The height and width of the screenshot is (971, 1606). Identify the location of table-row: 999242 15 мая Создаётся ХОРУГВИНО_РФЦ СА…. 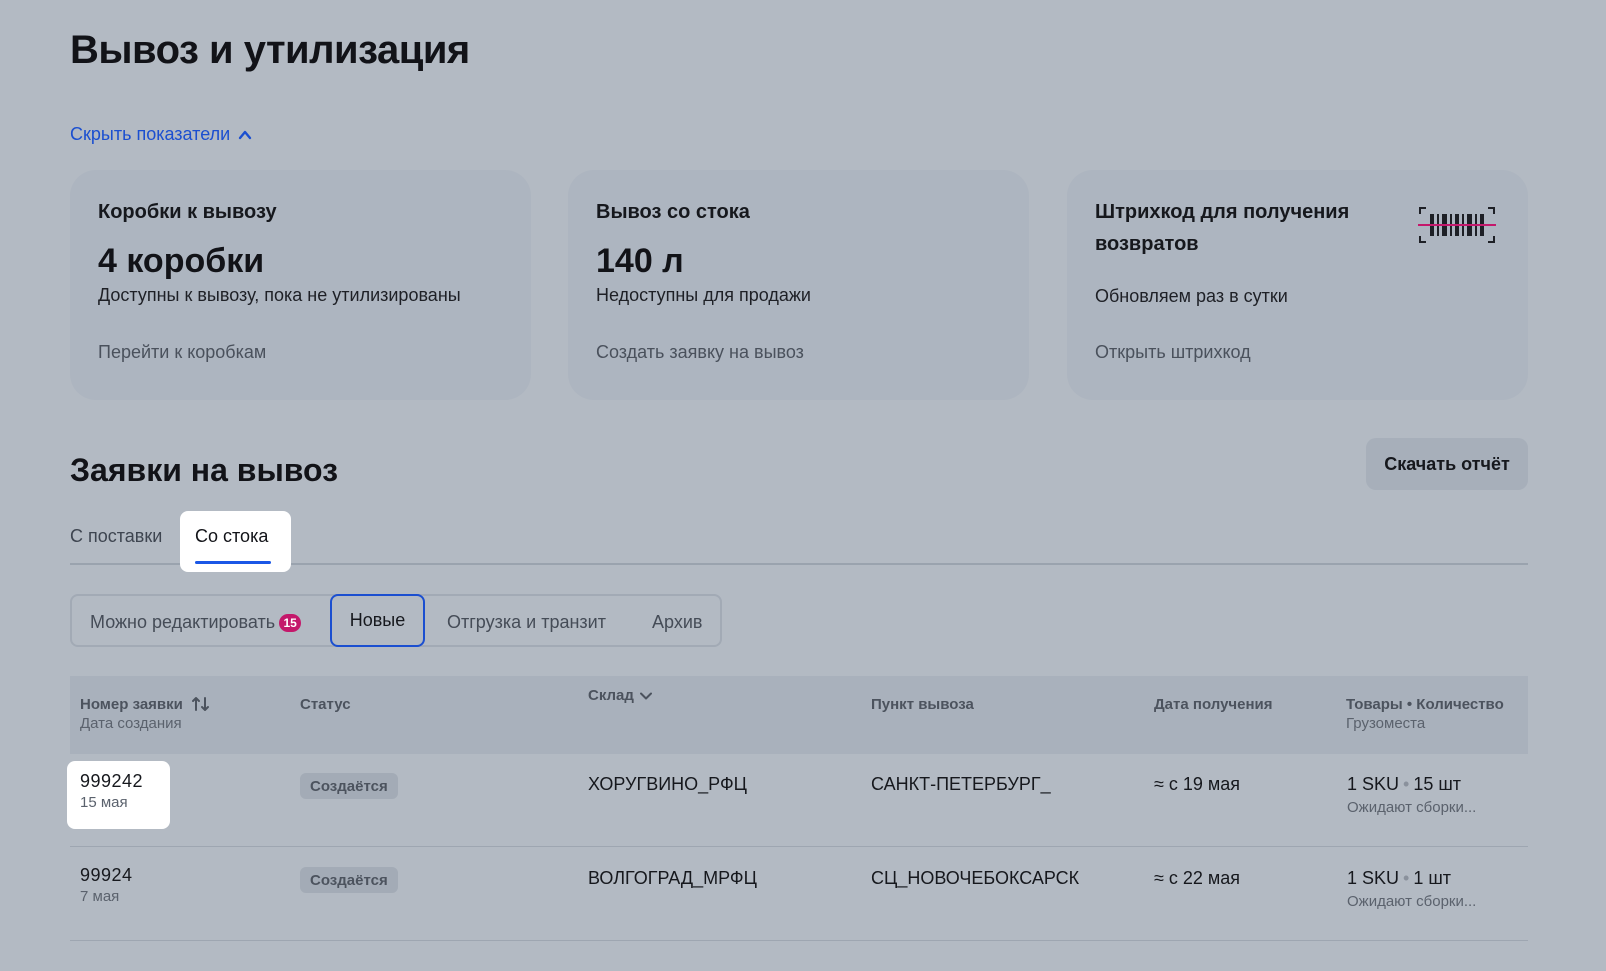
(797, 800).